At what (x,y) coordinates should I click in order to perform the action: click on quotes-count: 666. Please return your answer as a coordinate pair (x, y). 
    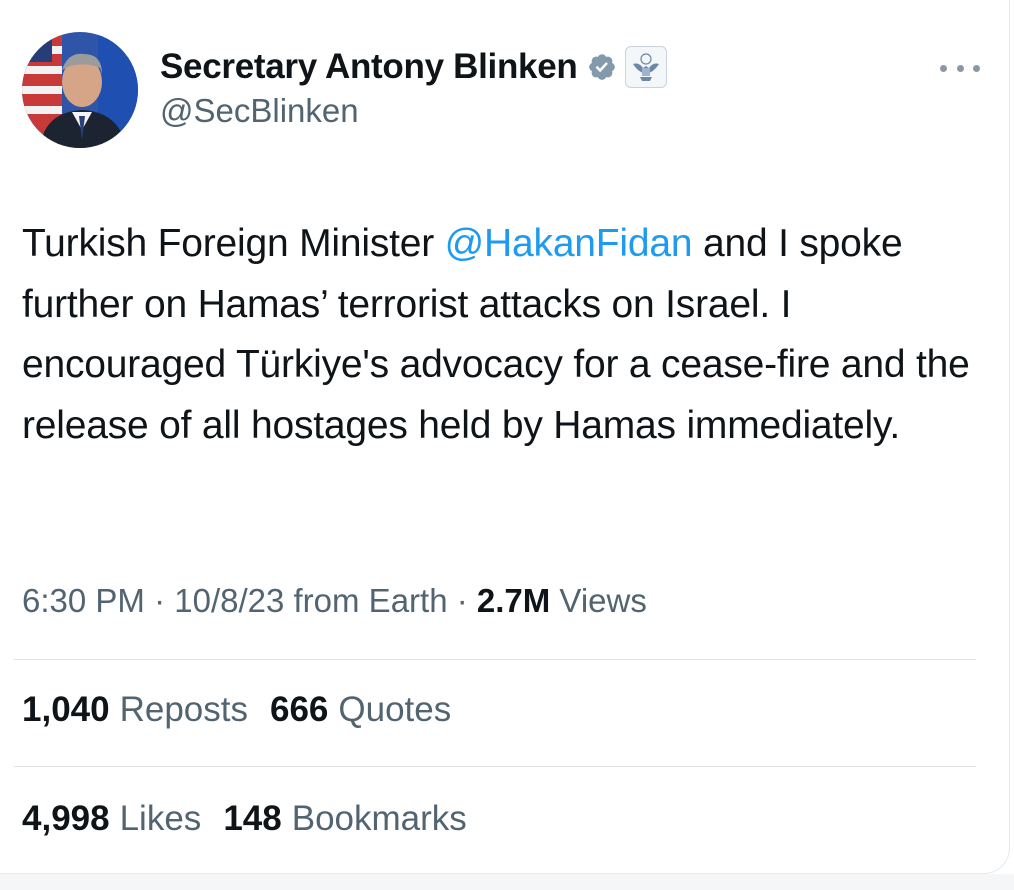
    Looking at the image, I should click on (299, 709).